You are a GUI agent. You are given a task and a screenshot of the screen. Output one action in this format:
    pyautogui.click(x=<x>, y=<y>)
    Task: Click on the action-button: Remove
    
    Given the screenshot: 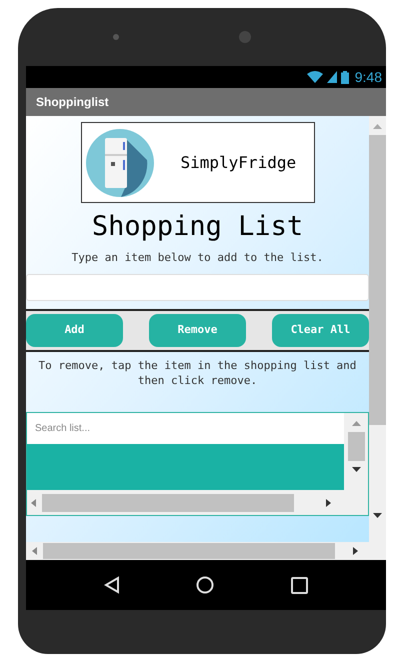 What is the action you would take?
    pyautogui.click(x=197, y=330)
    